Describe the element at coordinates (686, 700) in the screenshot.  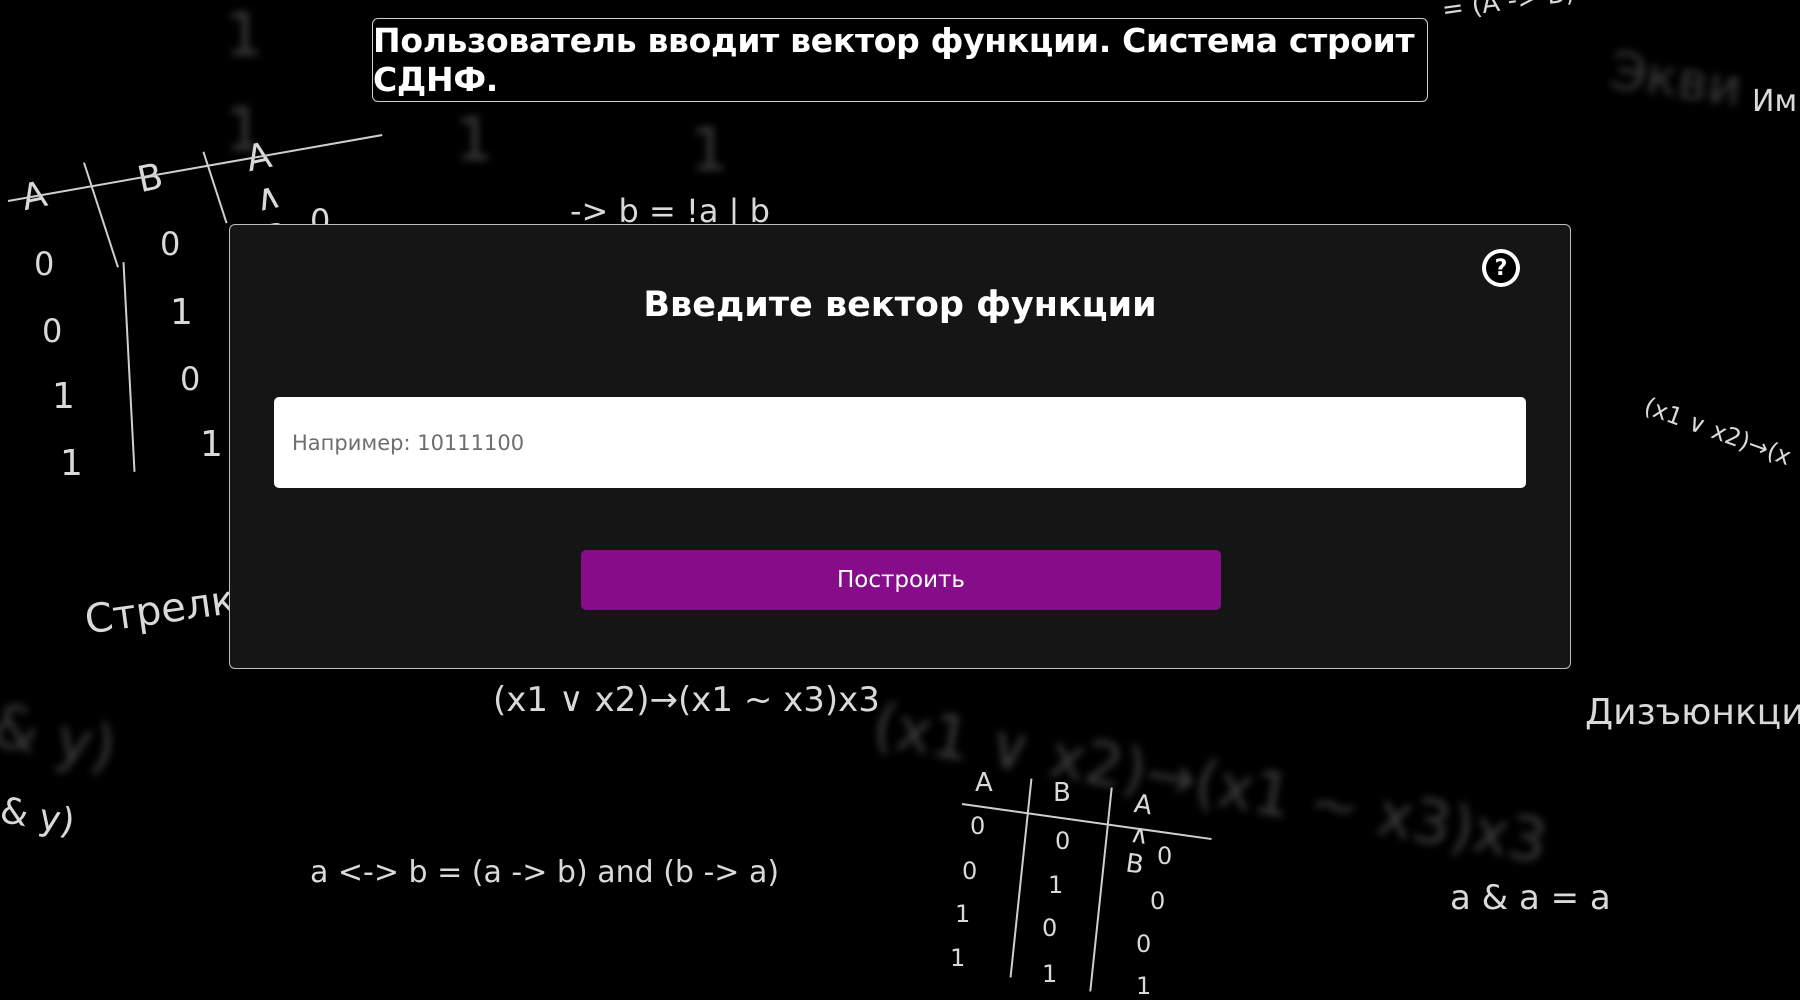
I see `bg-formula-center: (x1 ∨ x2)→(x1 ~ x3)x3` at that location.